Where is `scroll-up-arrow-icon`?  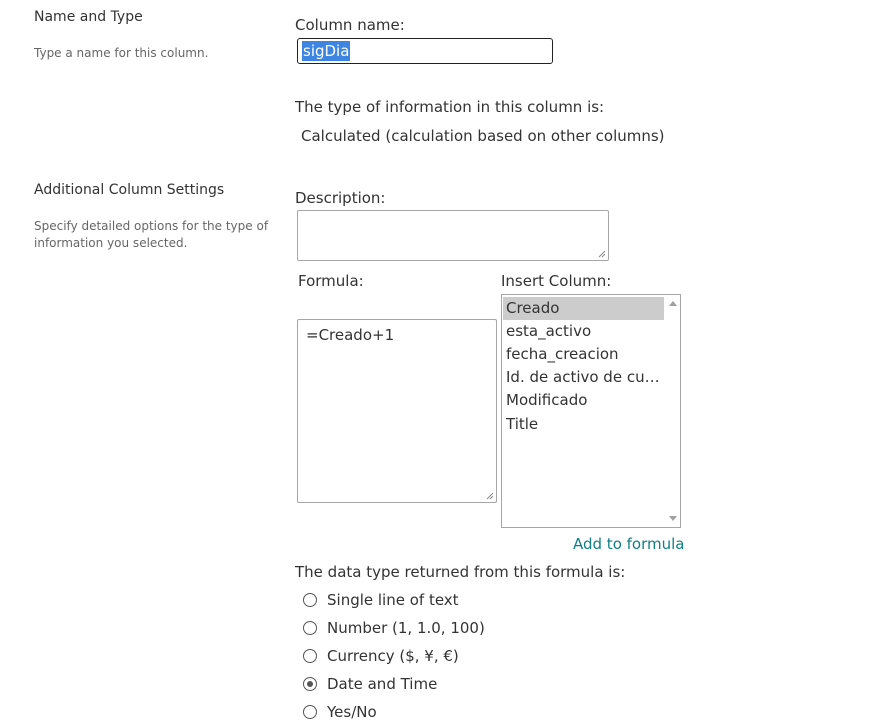 scroll-up-arrow-icon is located at coordinates (673, 303).